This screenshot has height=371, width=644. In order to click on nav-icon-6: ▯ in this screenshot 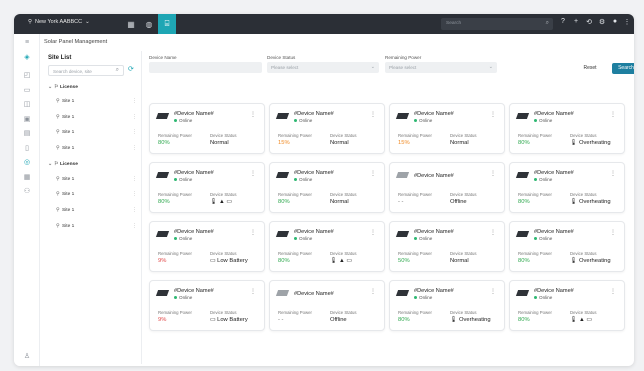, I will do `click(27, 149)`.